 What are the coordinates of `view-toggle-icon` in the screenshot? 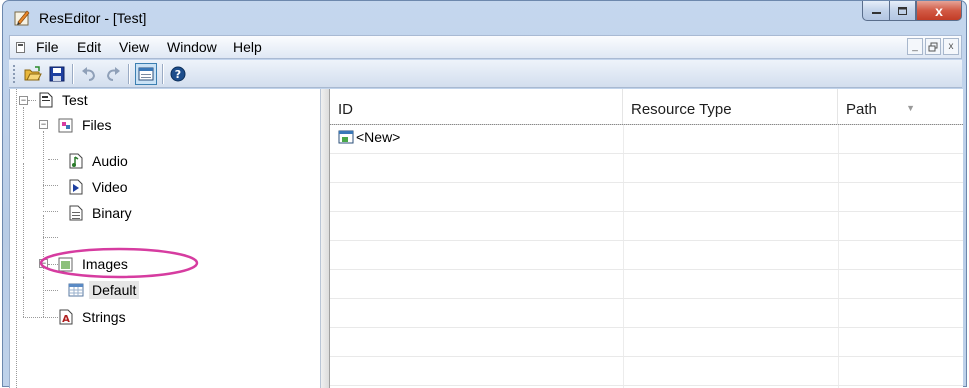 It's located at (146, 74).